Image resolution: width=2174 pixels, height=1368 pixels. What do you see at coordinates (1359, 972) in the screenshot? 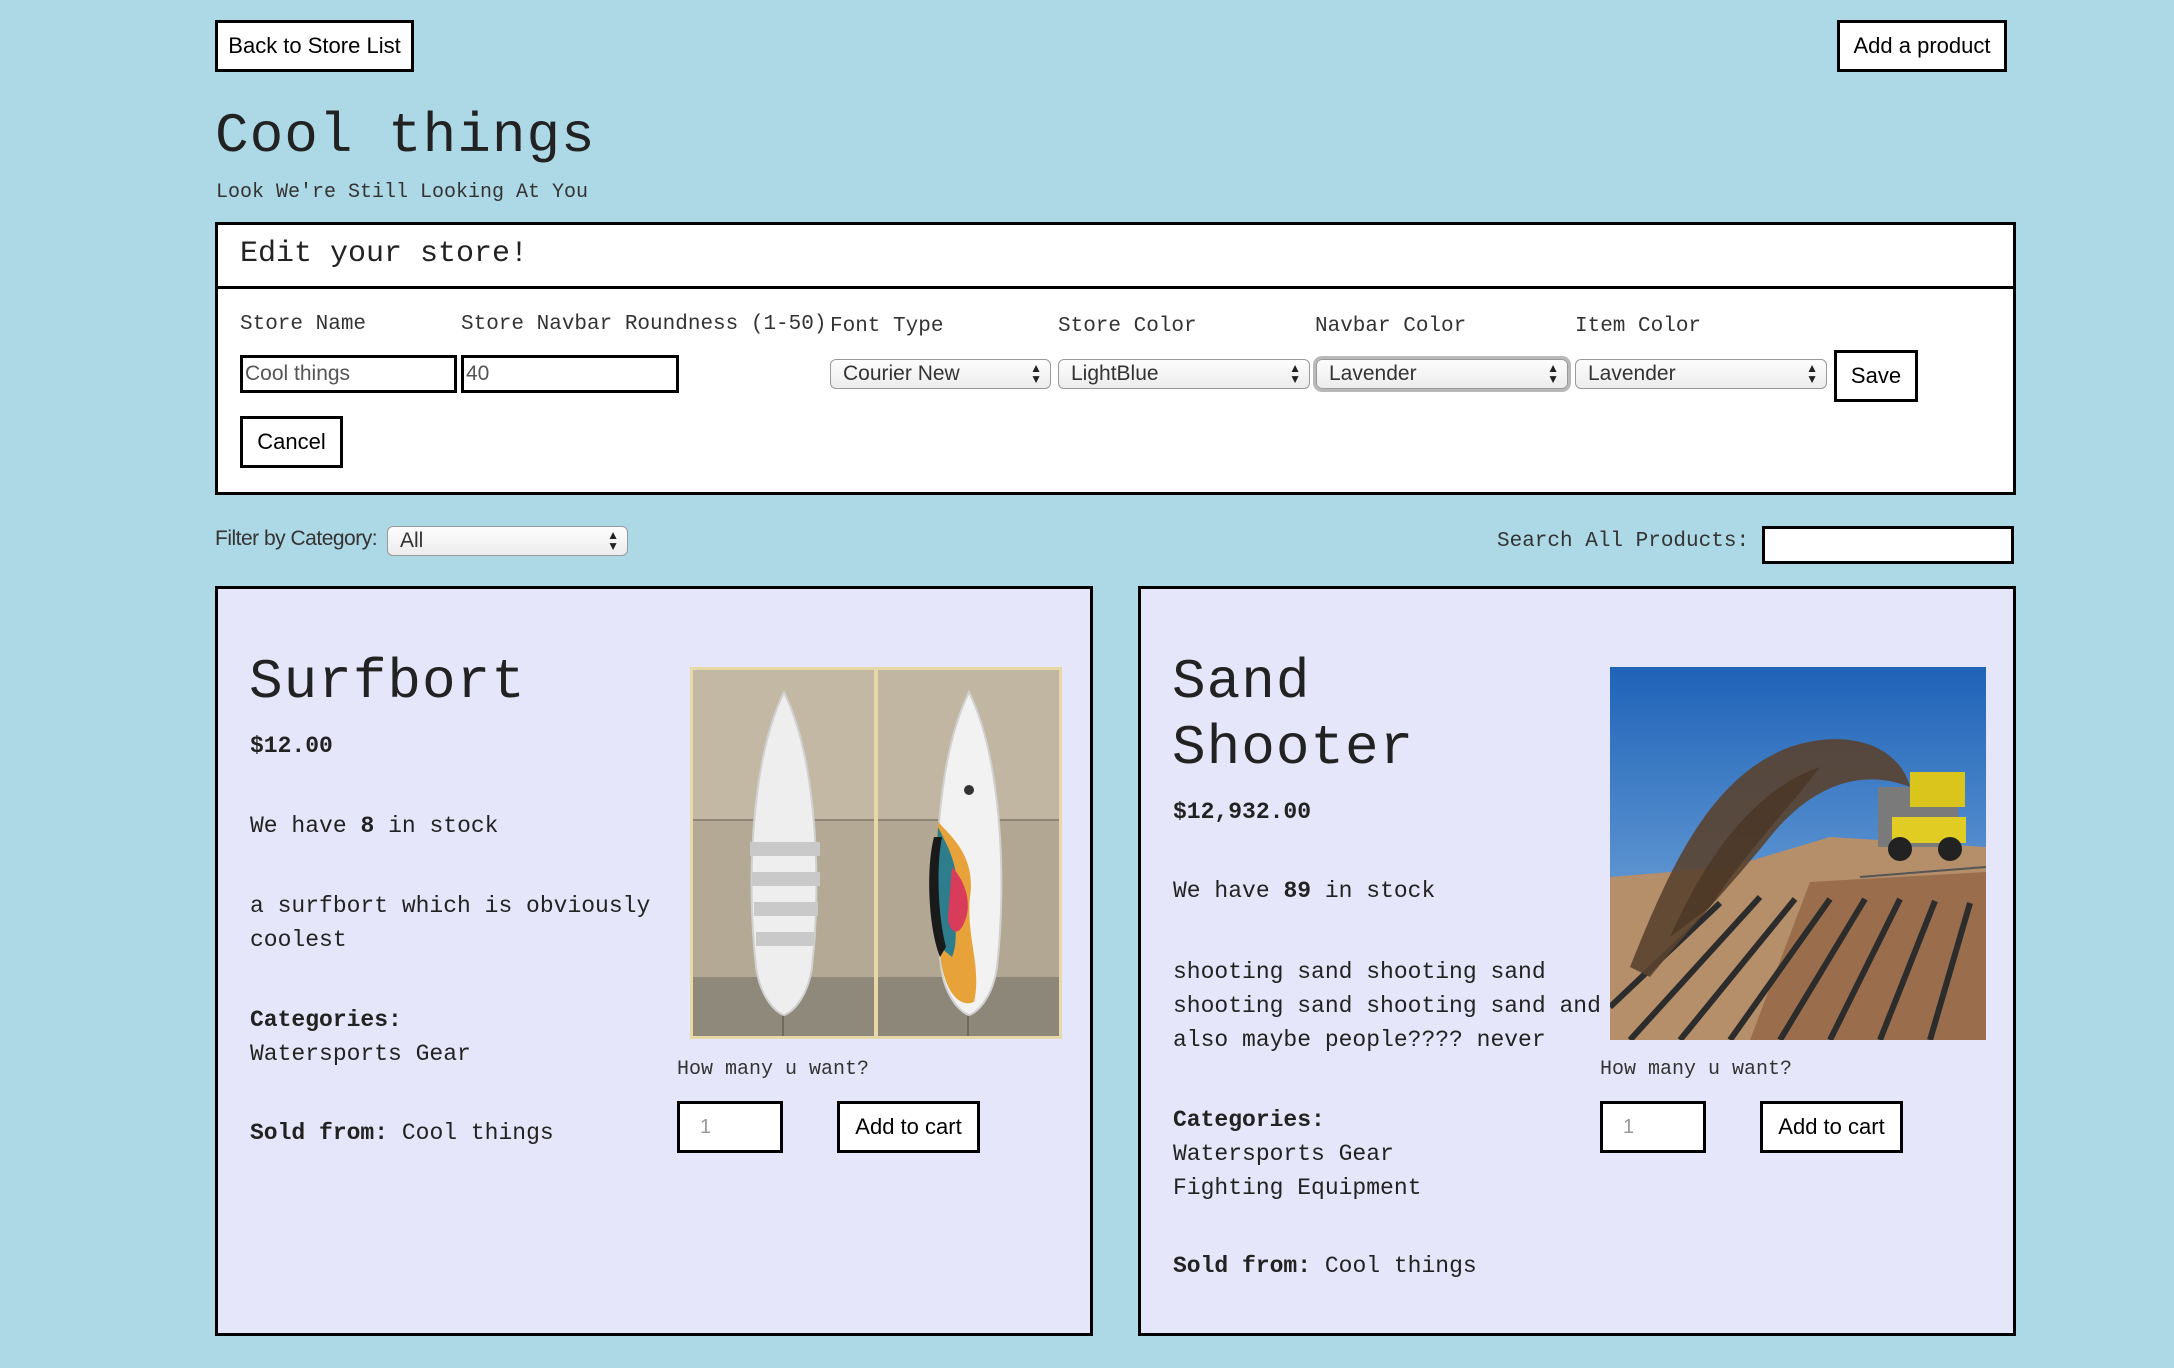
I see `description-line: shooting sand shooting sand` at bounding box center [1359, 972].